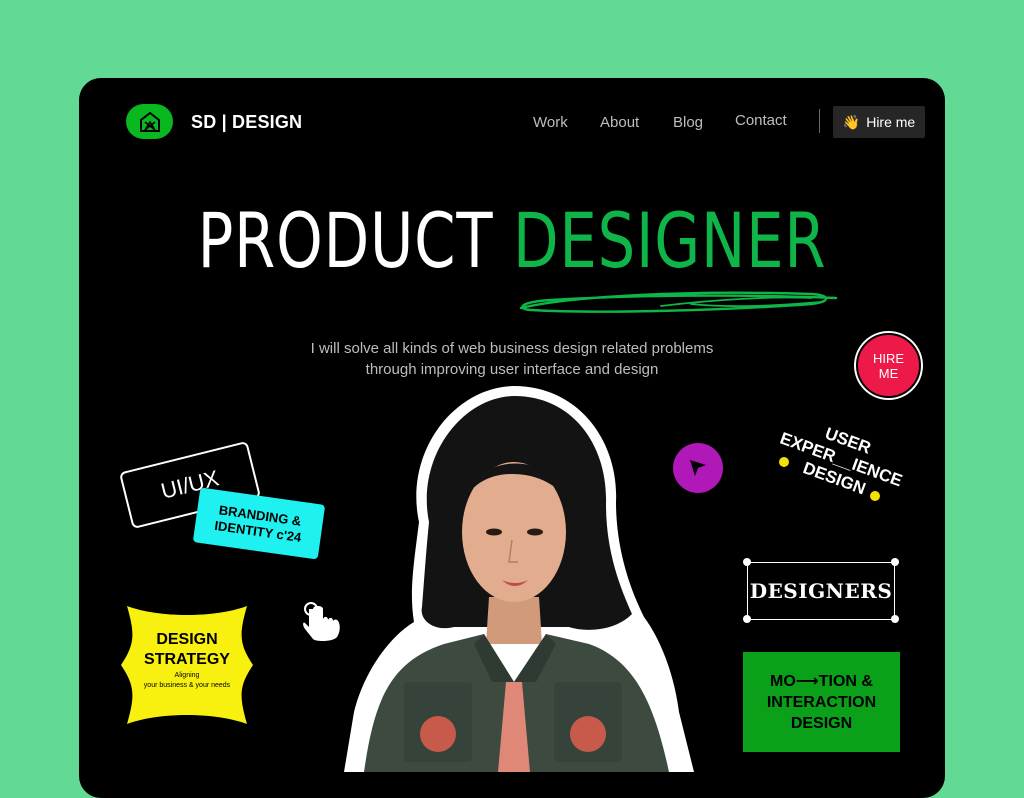 This screenshot has height=798, width=1024. I want to click on nav-divider, so click(819, 121).